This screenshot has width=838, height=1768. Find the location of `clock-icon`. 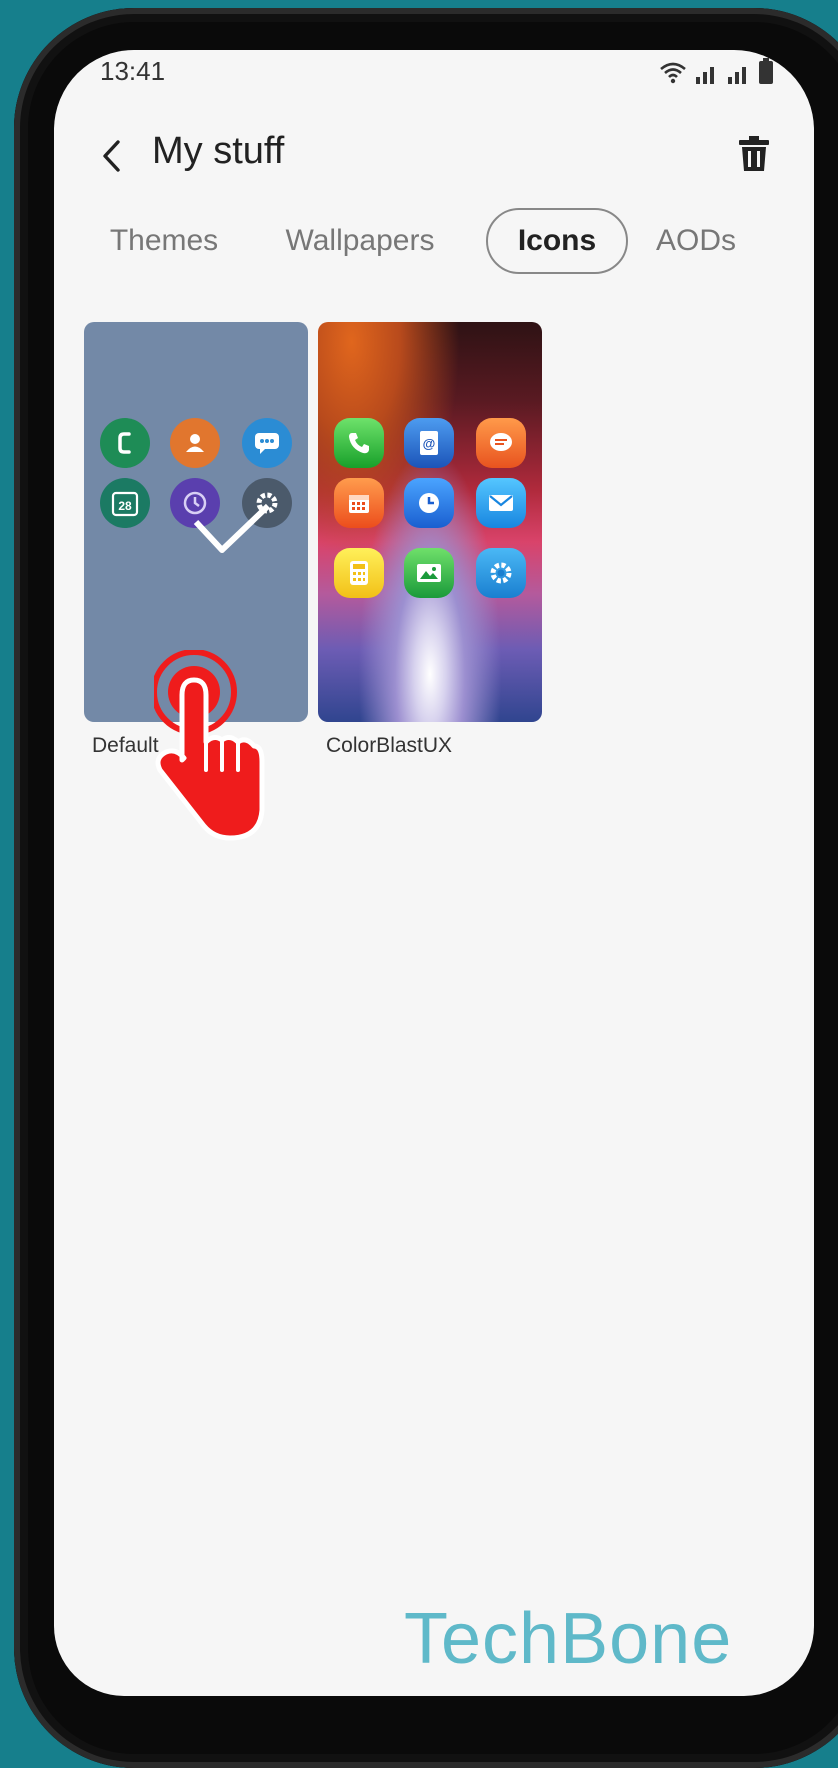

clock-icon is located at coordinates (429, 503).